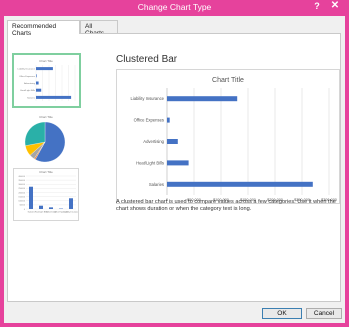  I want to click on thumbnail-y-tick: 300000, so click(22, 185).